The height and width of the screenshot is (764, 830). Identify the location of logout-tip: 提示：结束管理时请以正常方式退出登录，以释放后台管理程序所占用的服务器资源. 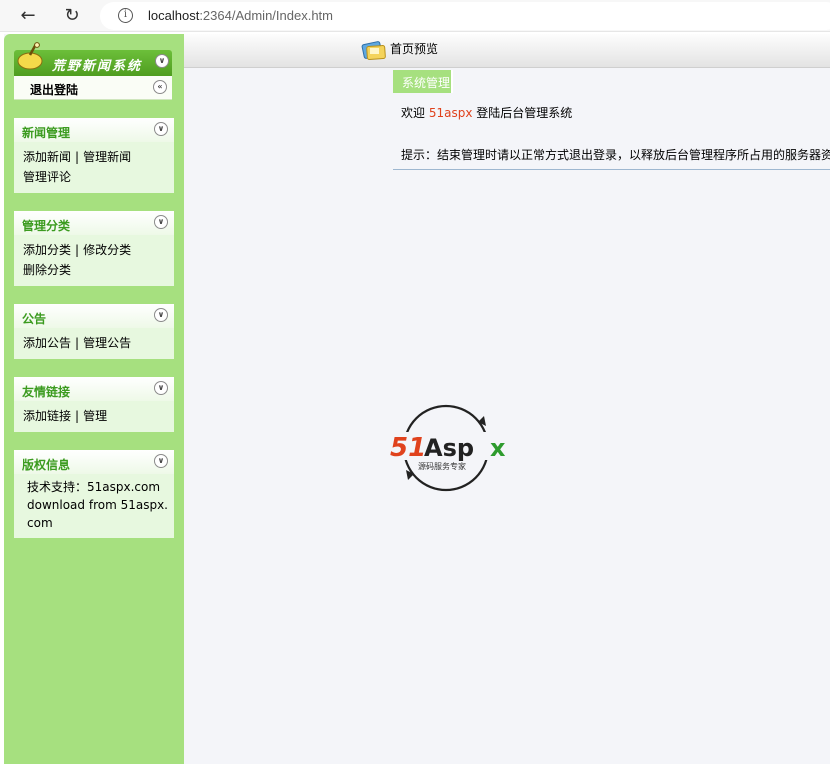
(615, 155).